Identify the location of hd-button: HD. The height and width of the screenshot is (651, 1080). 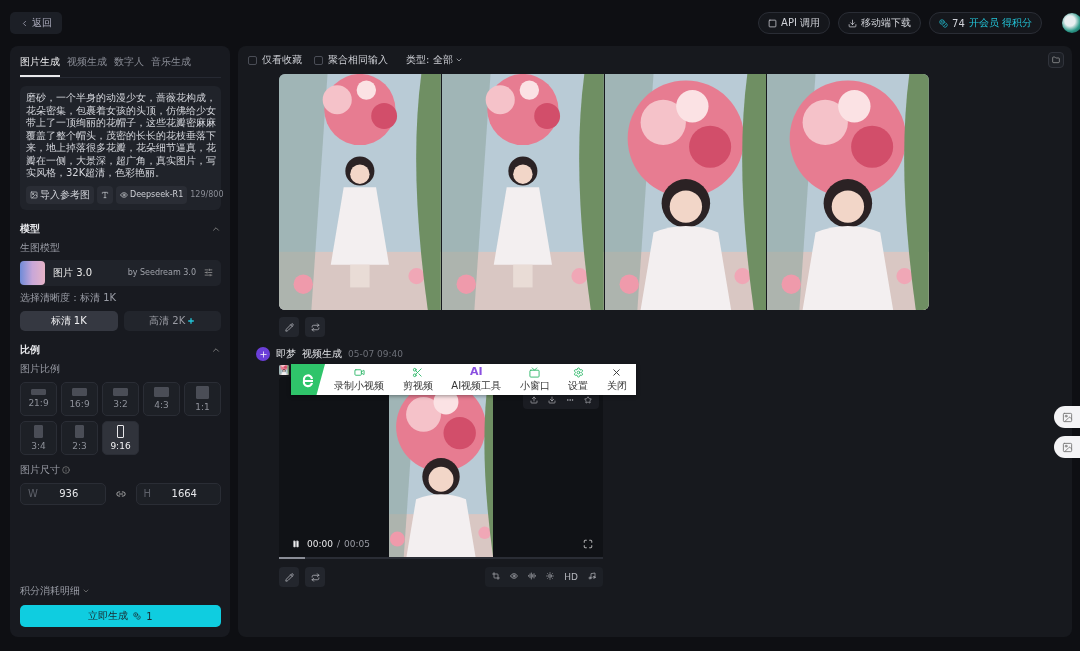
(571, 577).